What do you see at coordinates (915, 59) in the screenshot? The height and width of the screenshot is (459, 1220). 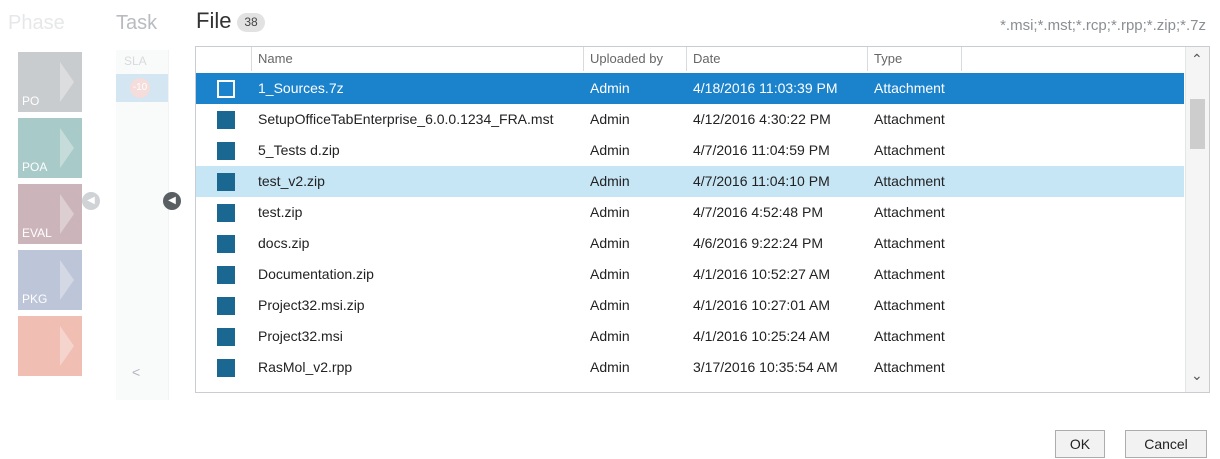 I see `header-type: Type` at bounding box center [915, 59].